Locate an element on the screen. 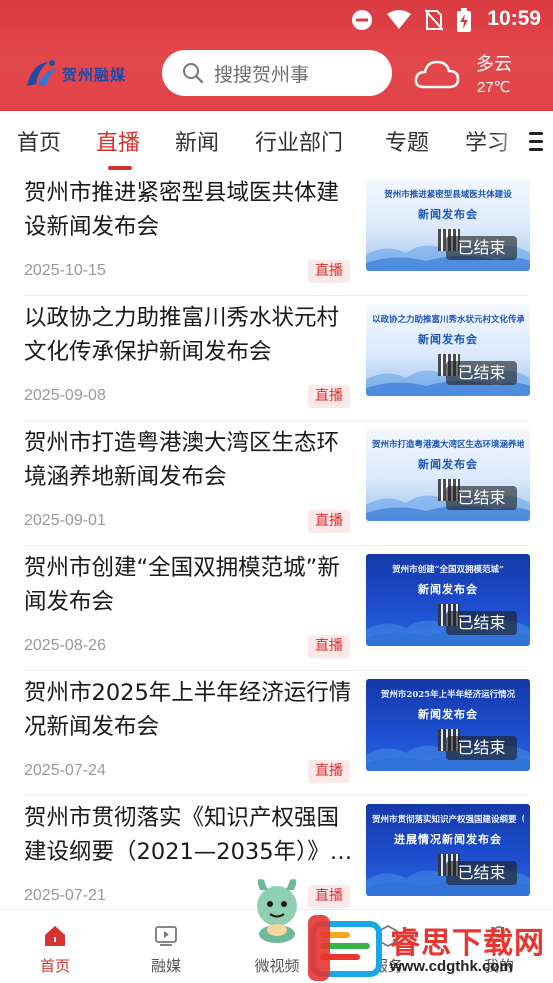  thumbnail-subtitle: 进展情况新闻发布会 is located at coordinates (448, 839).